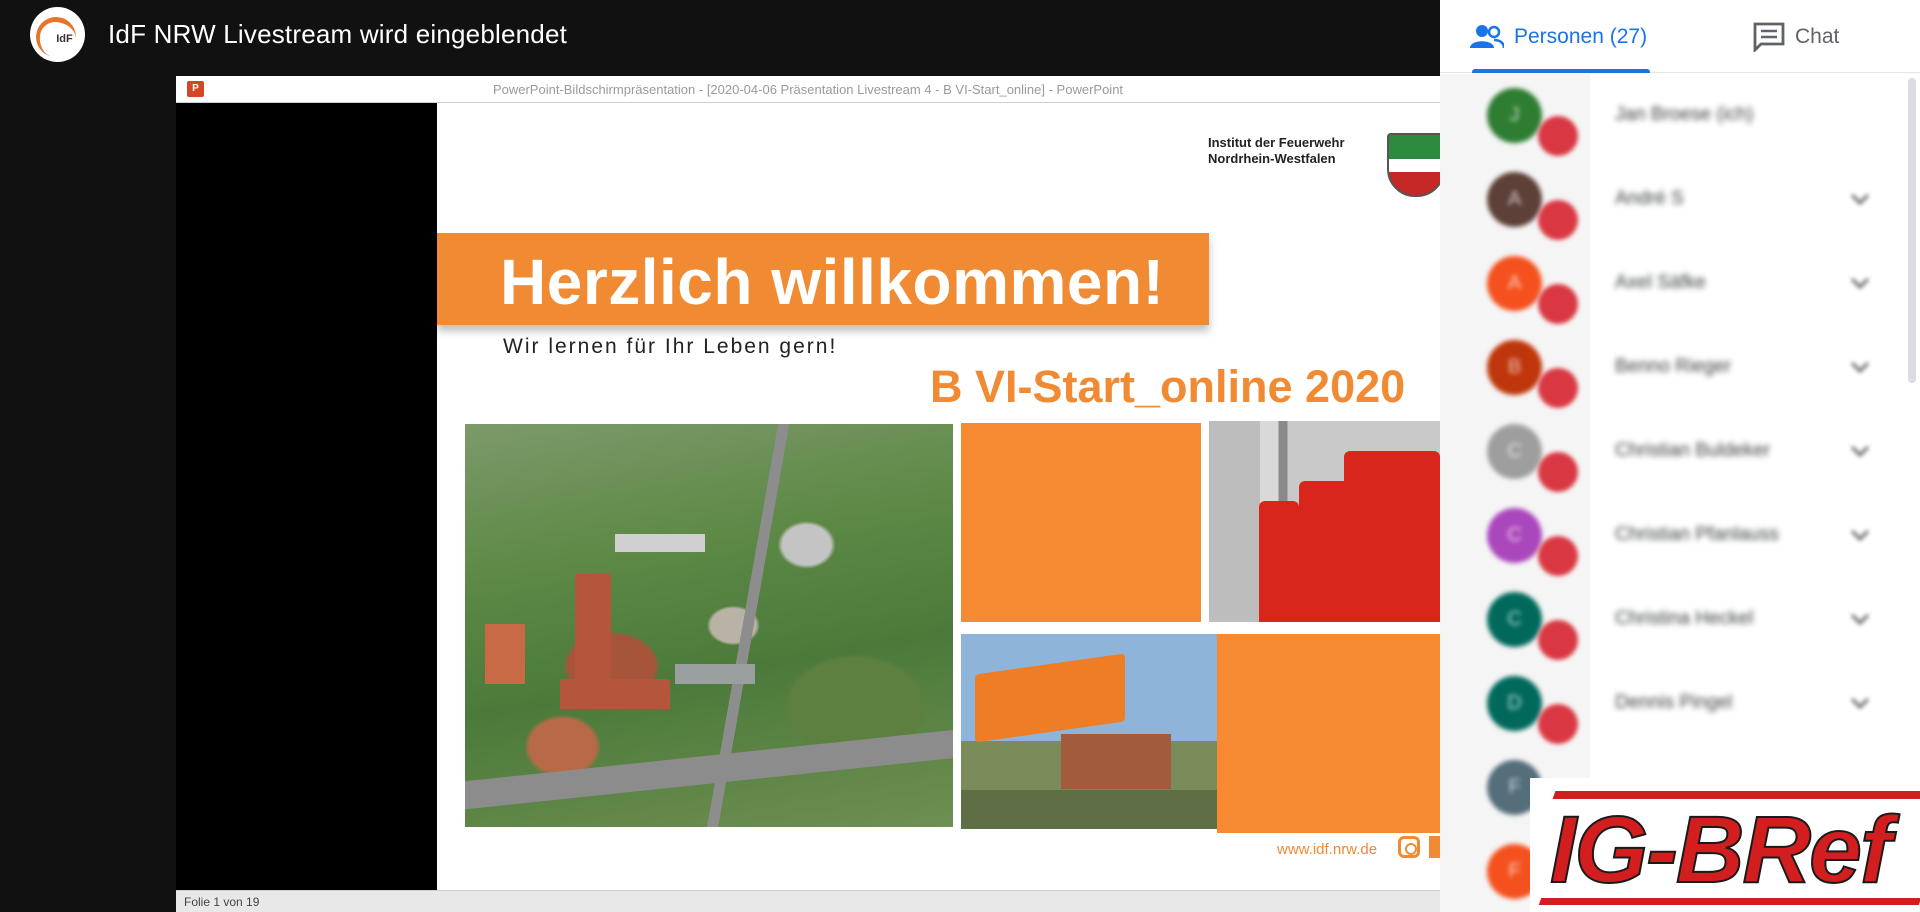 This screenshot has height=912, width=1920. I want to click on participant-row: J Jan Broese (ich), so click(1680, 116).